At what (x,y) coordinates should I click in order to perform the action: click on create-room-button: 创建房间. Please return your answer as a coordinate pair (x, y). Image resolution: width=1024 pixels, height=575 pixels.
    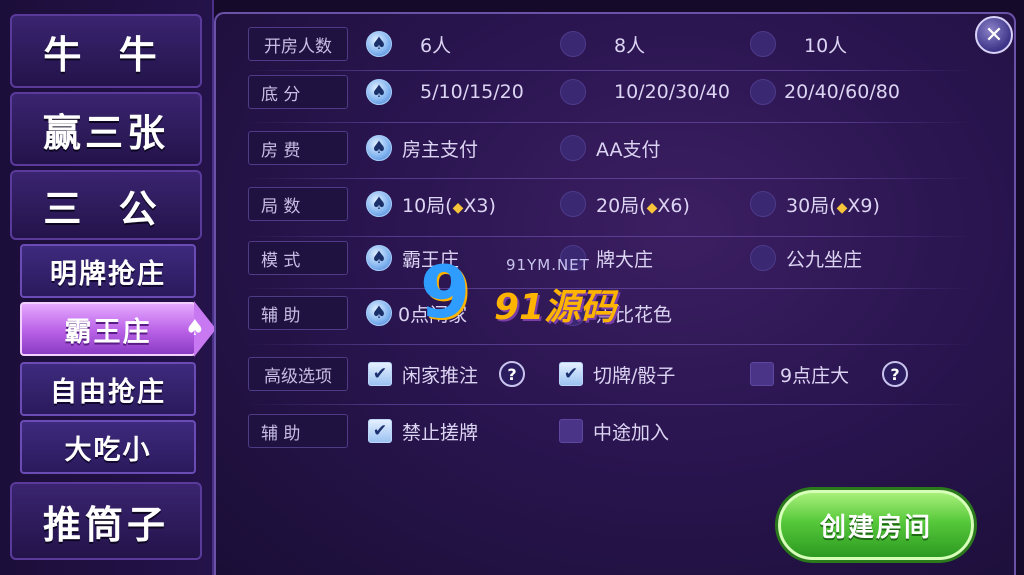
    Looking at the image, I should click on (876, 525).